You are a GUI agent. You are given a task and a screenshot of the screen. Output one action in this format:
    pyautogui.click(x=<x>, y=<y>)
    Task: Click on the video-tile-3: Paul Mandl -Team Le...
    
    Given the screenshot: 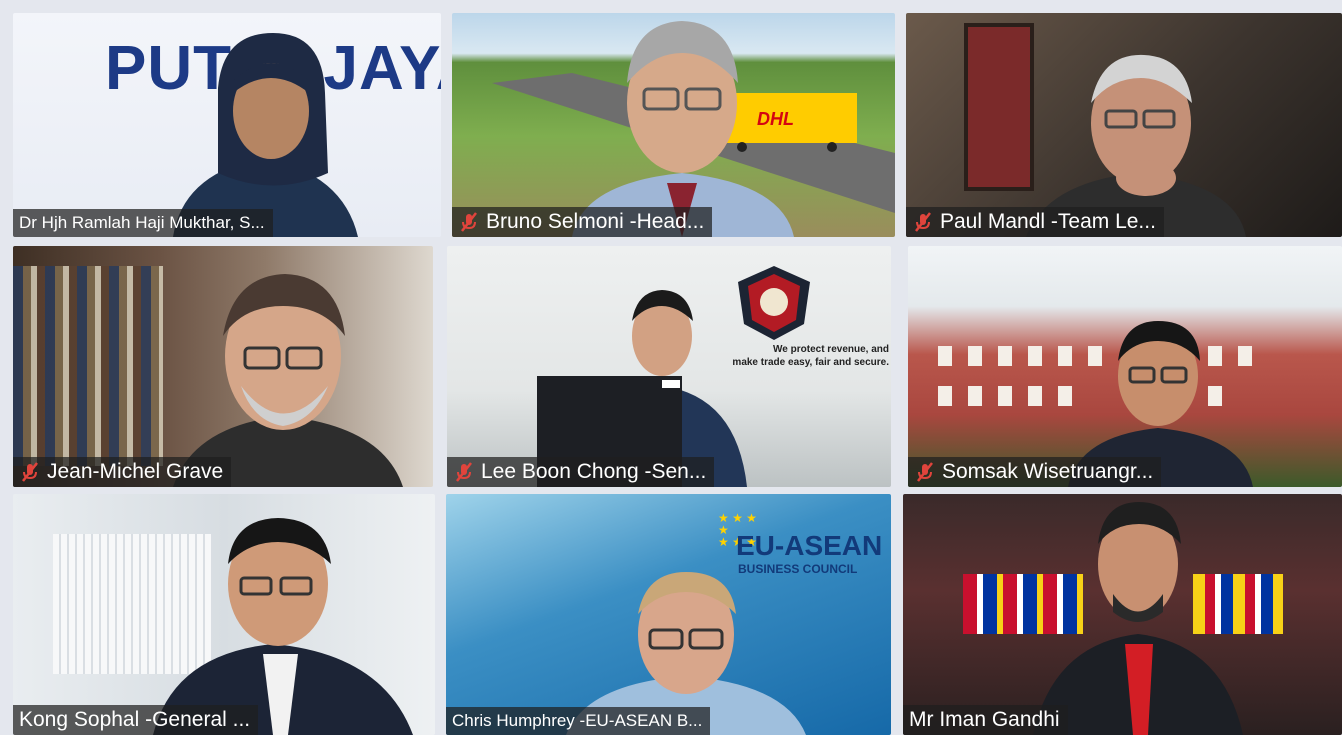 What is the action you would take?
    pyautogui.click(x=1124, y=125)
    